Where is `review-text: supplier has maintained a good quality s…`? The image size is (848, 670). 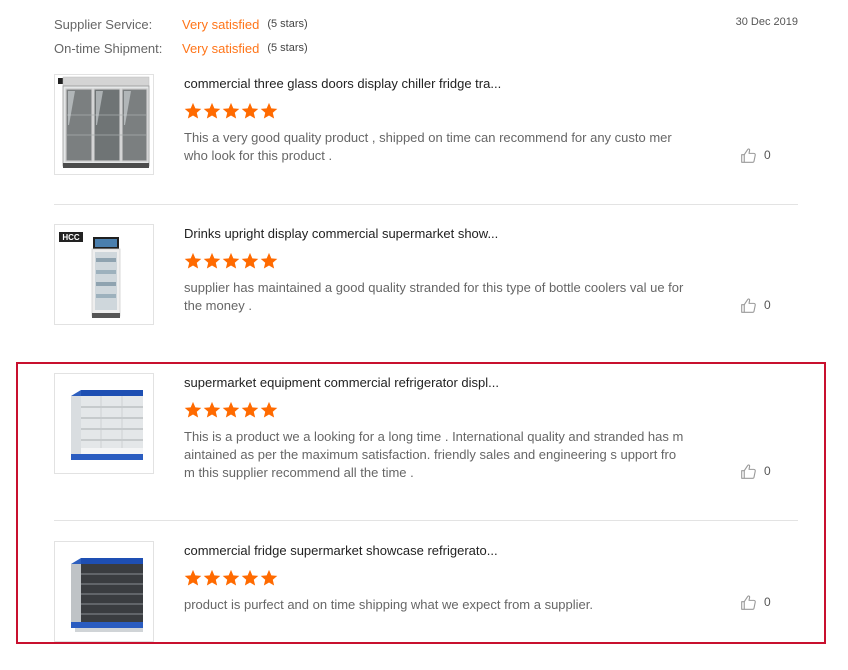 review-text: supplier has maintained a good quality s… is located at coordinates (434, 296).